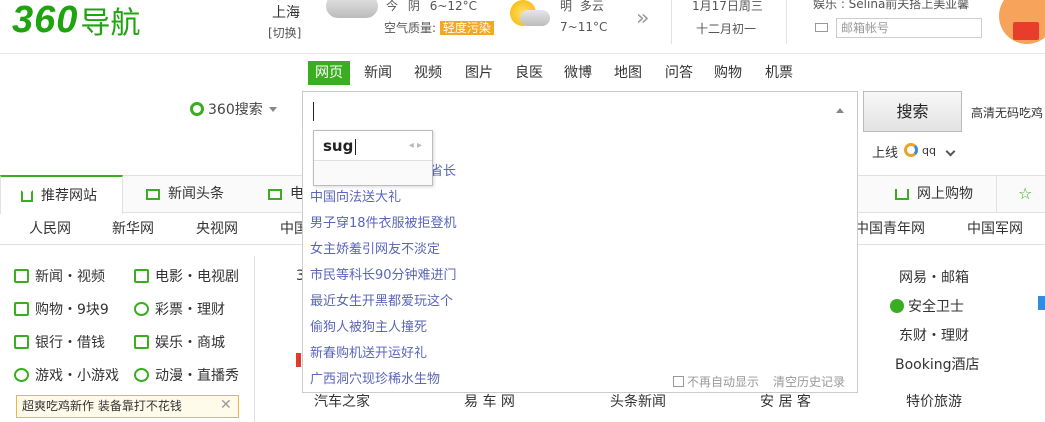 The width and height of the screenshot is (1045, 422). What do you see at coordinates (127, 406) in the screenshot?
I see `promo-banner: 超爽吃鸡新作 装备靠打不花钱` at bounding box center [127, 406].